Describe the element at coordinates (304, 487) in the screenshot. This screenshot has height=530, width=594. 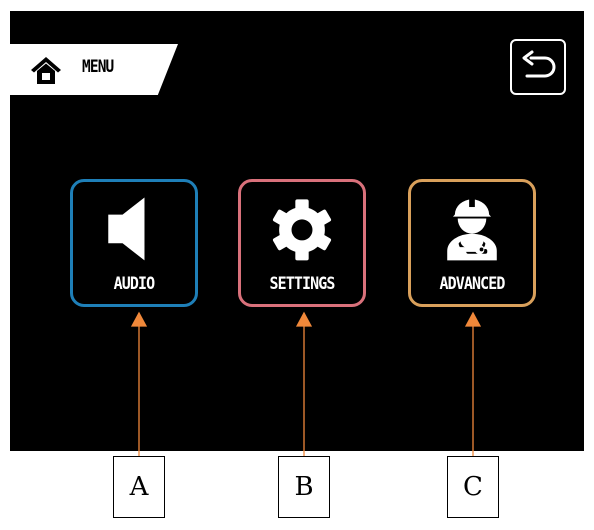
I see `callout-label-b: B` at that location.